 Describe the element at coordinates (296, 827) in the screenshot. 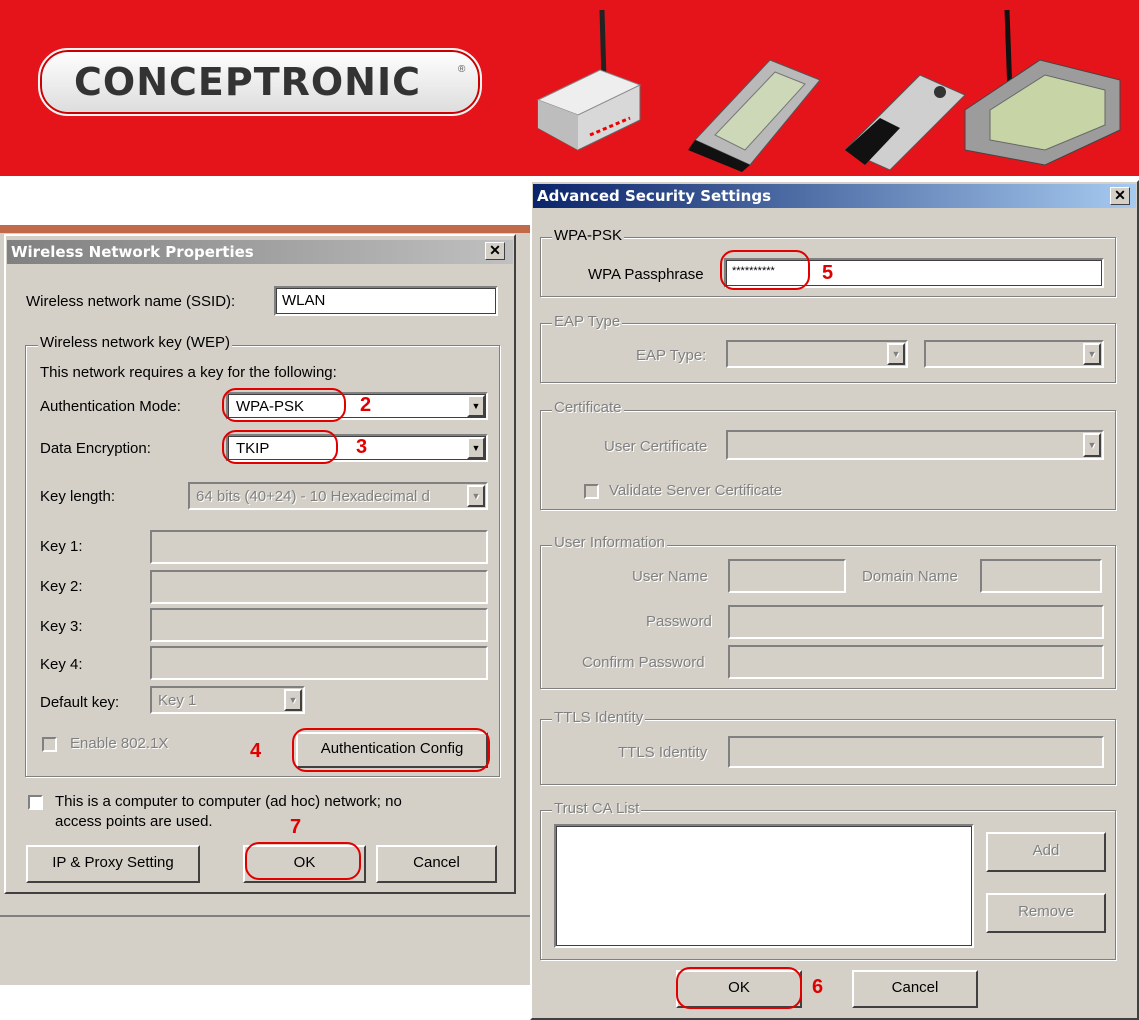

I see `annotation-7: 7` at that location.